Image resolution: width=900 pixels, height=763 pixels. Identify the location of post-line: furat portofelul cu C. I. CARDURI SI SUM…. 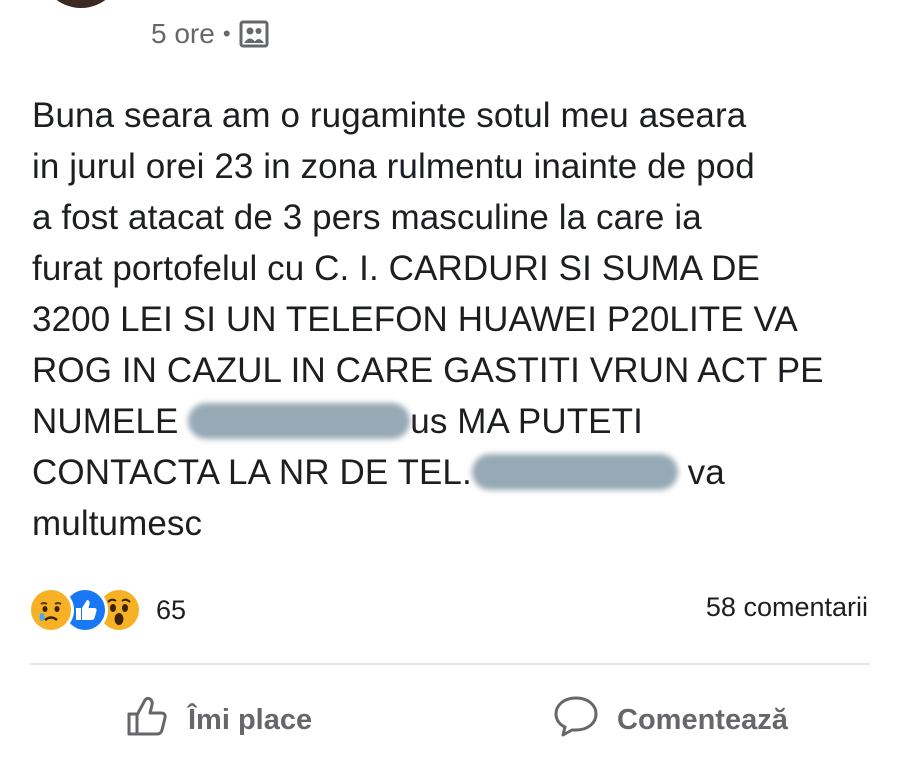
(396, 268).